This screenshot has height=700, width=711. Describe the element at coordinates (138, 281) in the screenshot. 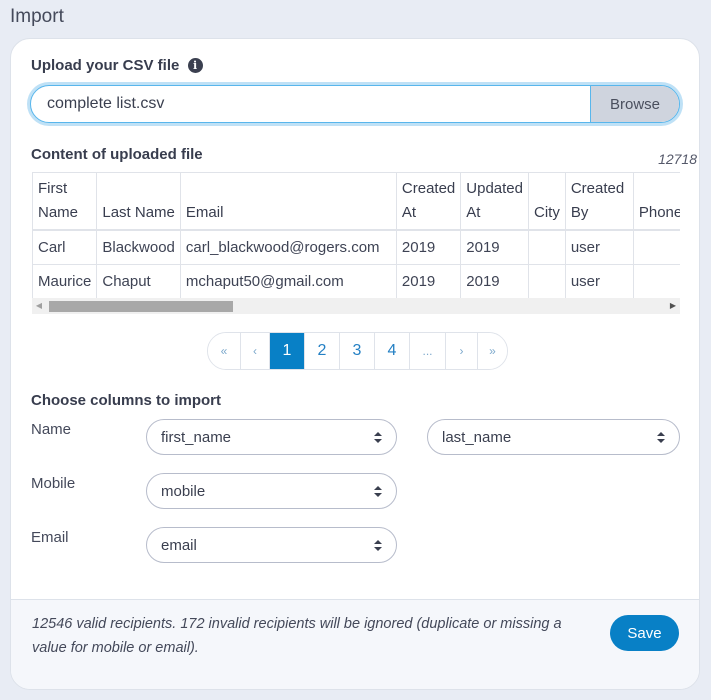

I see `table-cell: Chaput` at that location.